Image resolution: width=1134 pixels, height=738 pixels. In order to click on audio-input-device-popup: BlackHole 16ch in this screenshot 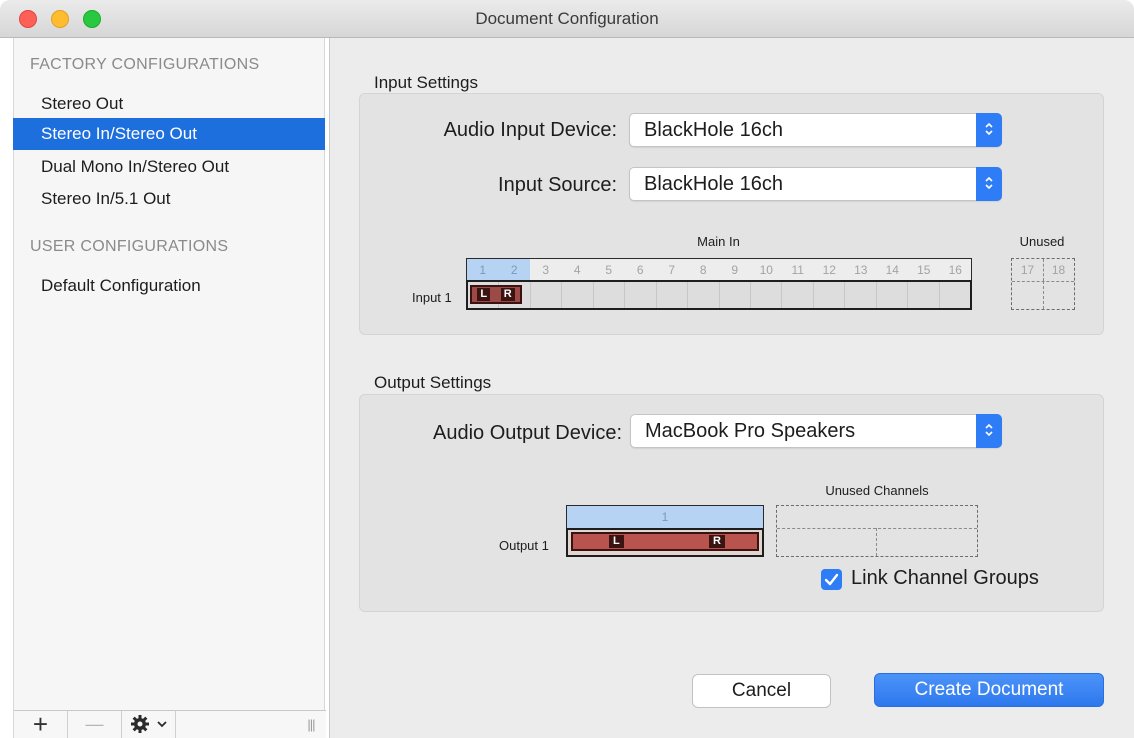, I will do `click(815, 130)`.